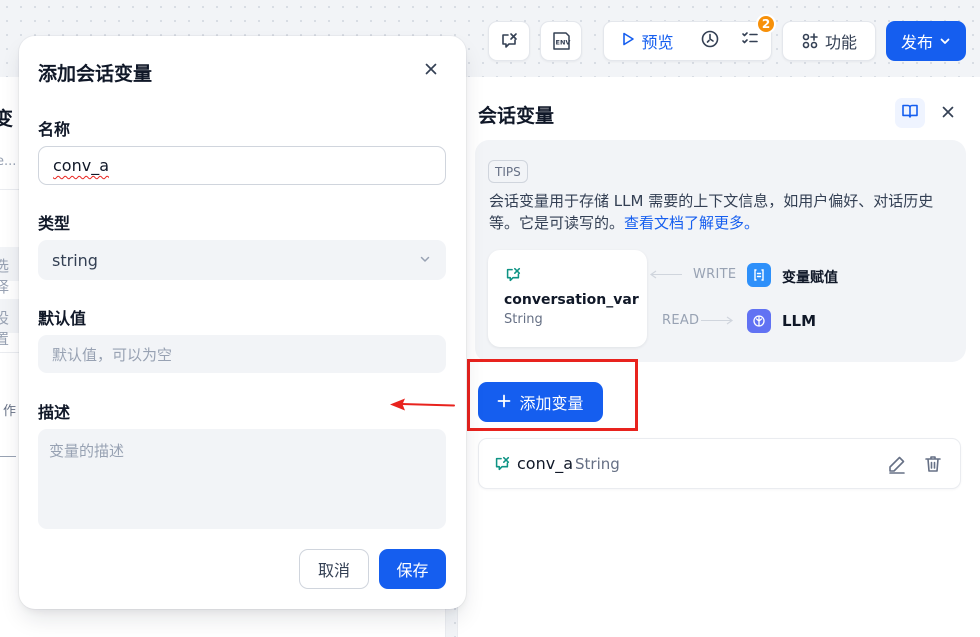 Image resolution: width=980 pixels, height=637 pixels. I want to click on panel-title: 会话变量, so click(516, 116).